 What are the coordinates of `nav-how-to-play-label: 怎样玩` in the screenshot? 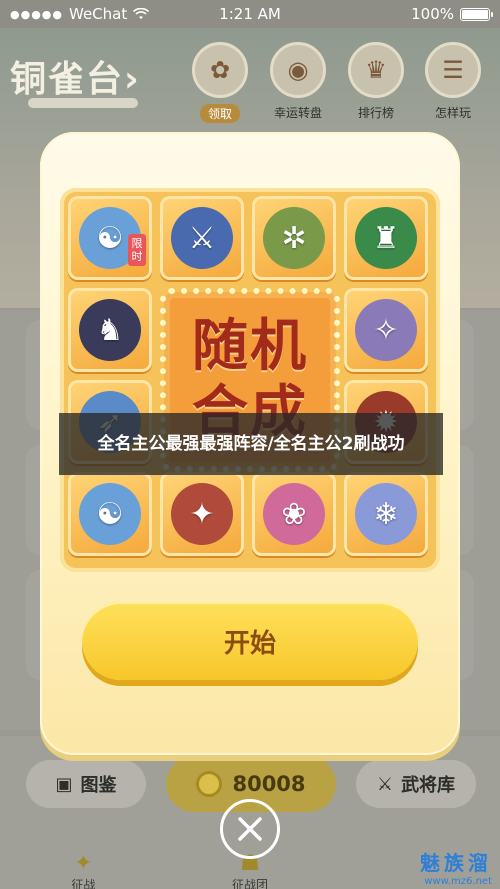 It's located at (452, 113).